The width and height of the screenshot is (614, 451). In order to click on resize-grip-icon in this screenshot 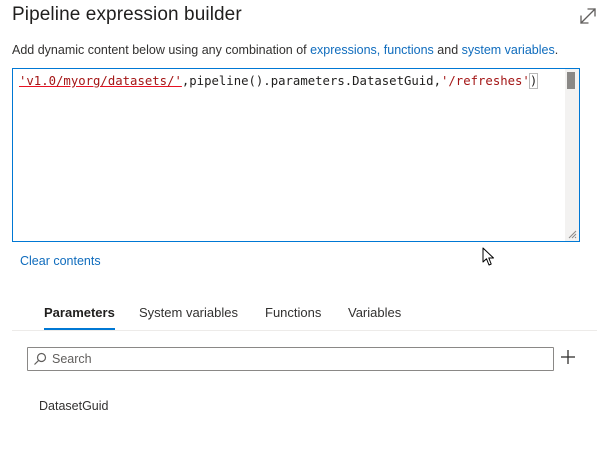, I will do `click(572, 234)`.